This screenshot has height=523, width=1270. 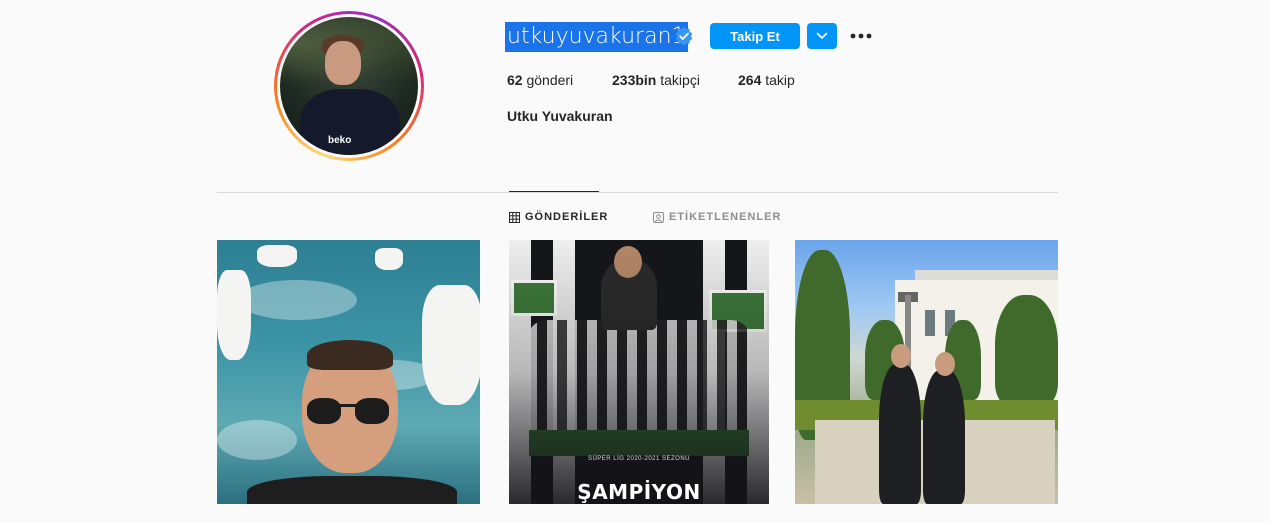 What do you see at coordinates (348, 405) in the screenshot?
I see `sunglasses-bridge` at bounding box center [348, 405].